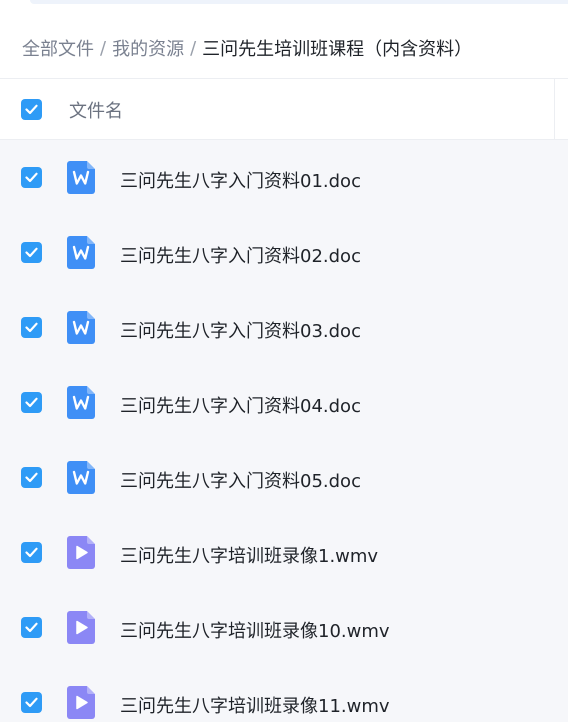  I want to click on file-row: 三问先生八字入门资料05.doc, so click(284, 477).